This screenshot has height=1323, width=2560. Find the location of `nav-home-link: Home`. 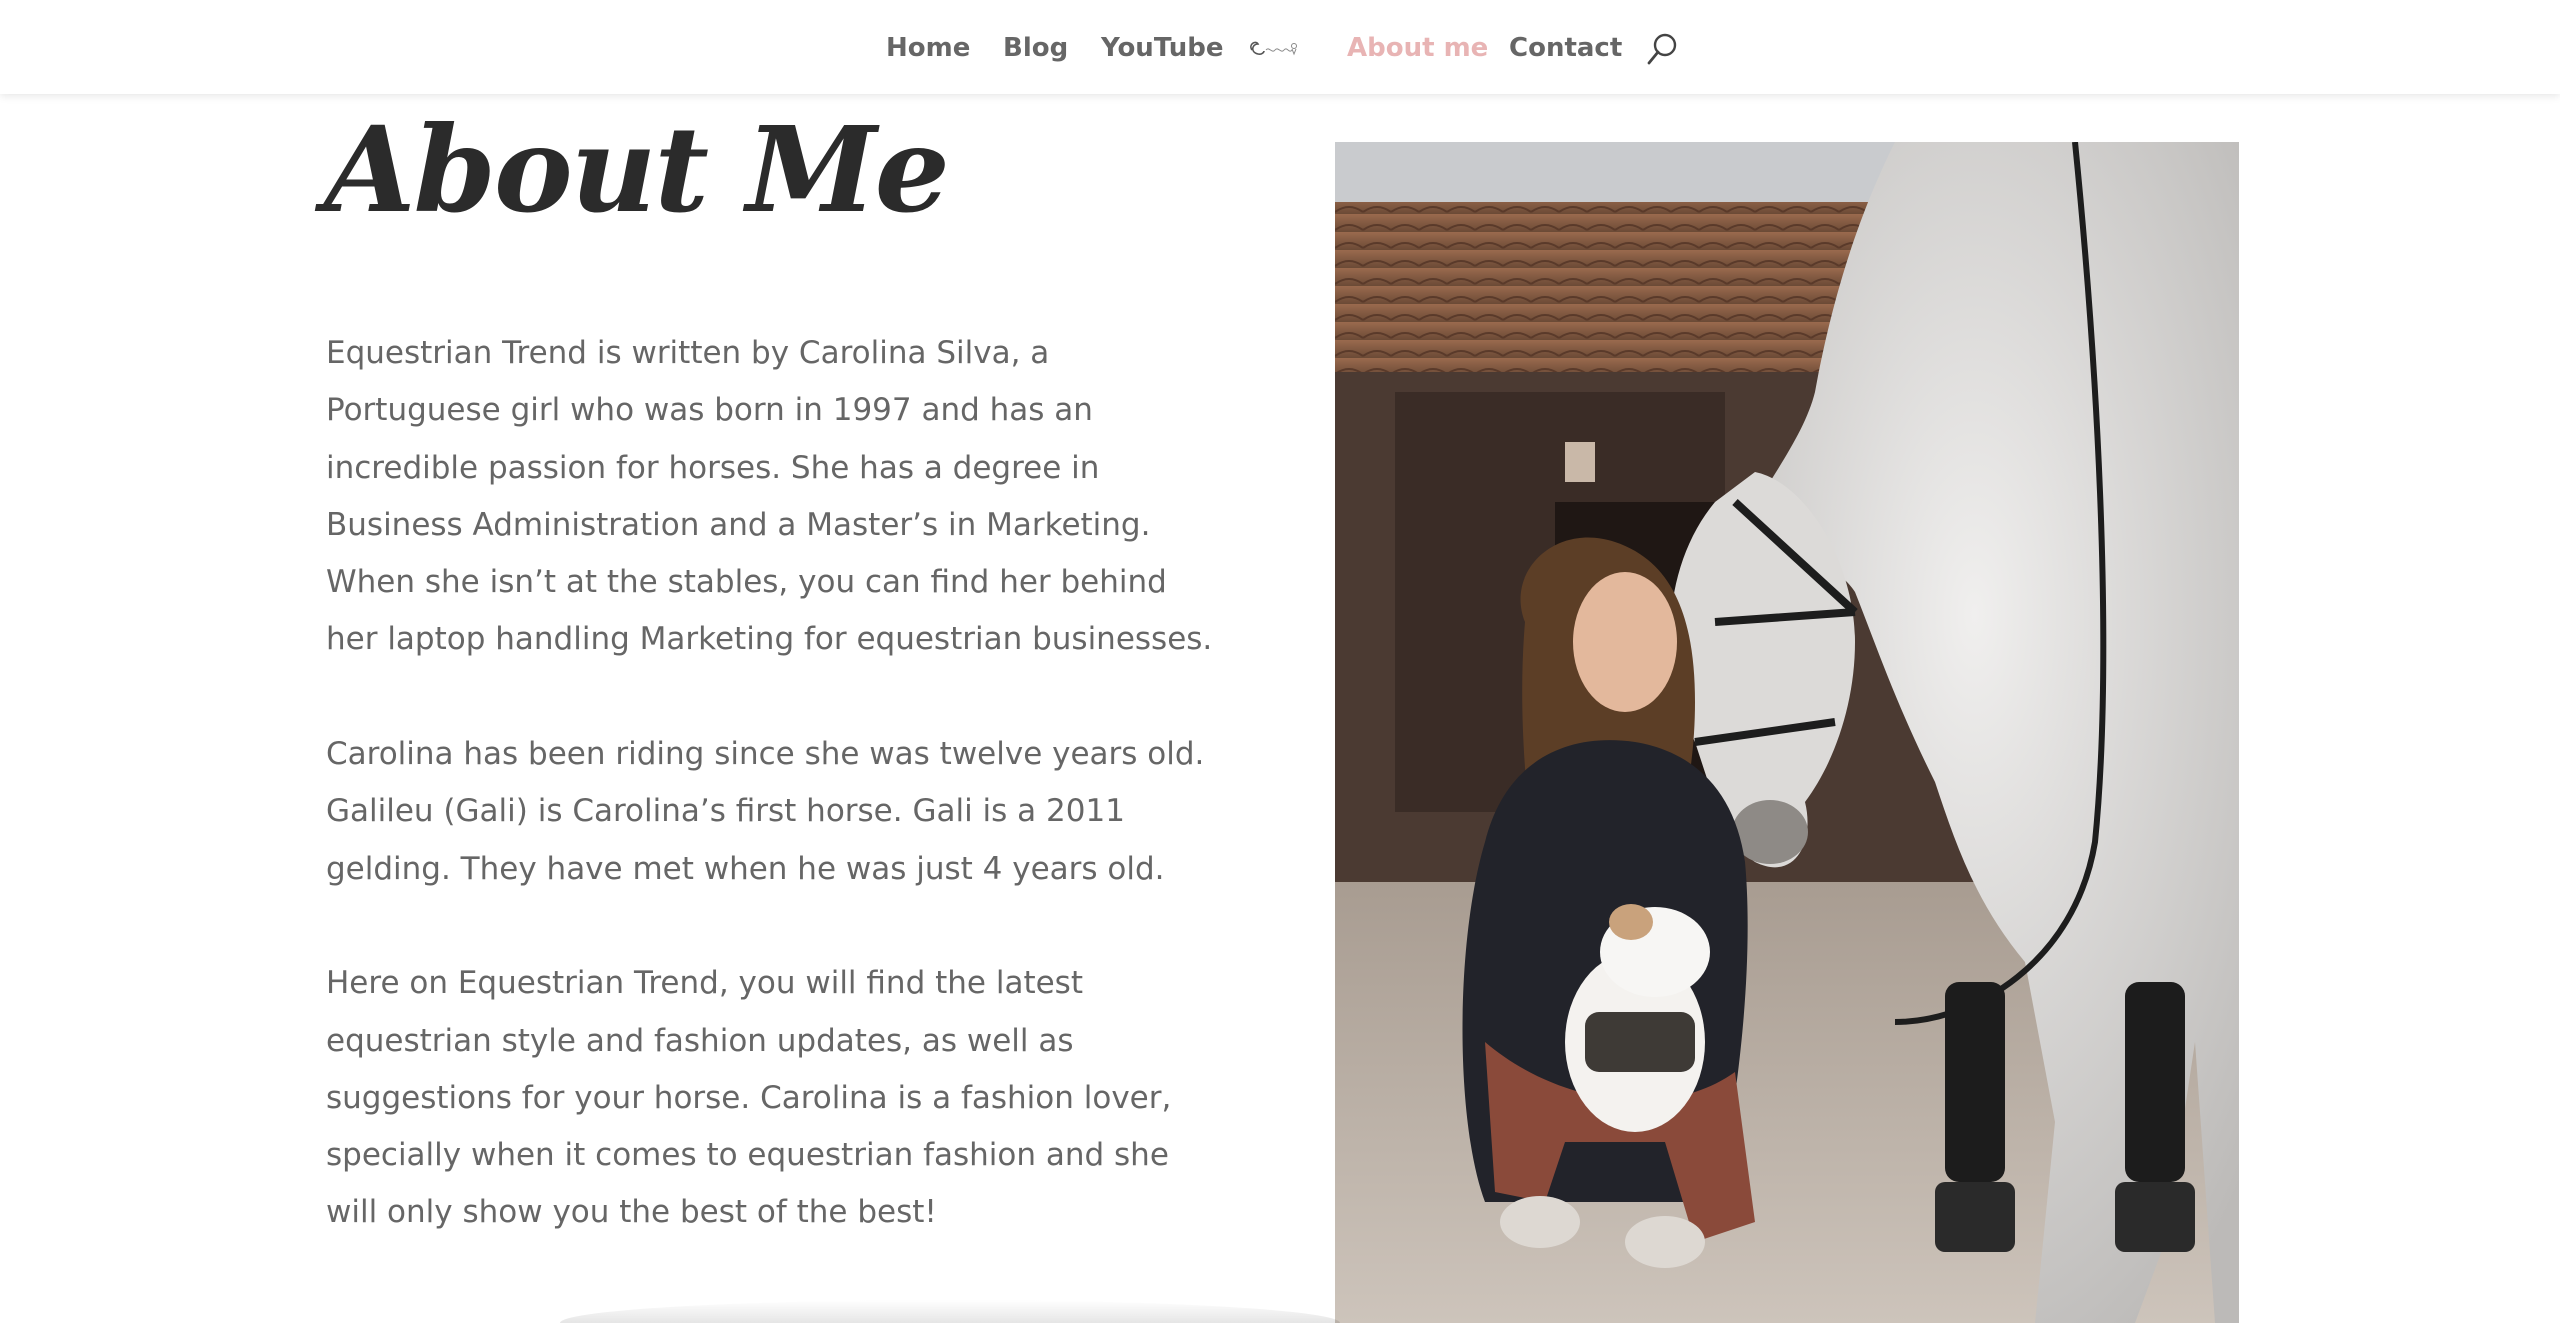

nav-home-link: Home is located at coordinates (928, 48).